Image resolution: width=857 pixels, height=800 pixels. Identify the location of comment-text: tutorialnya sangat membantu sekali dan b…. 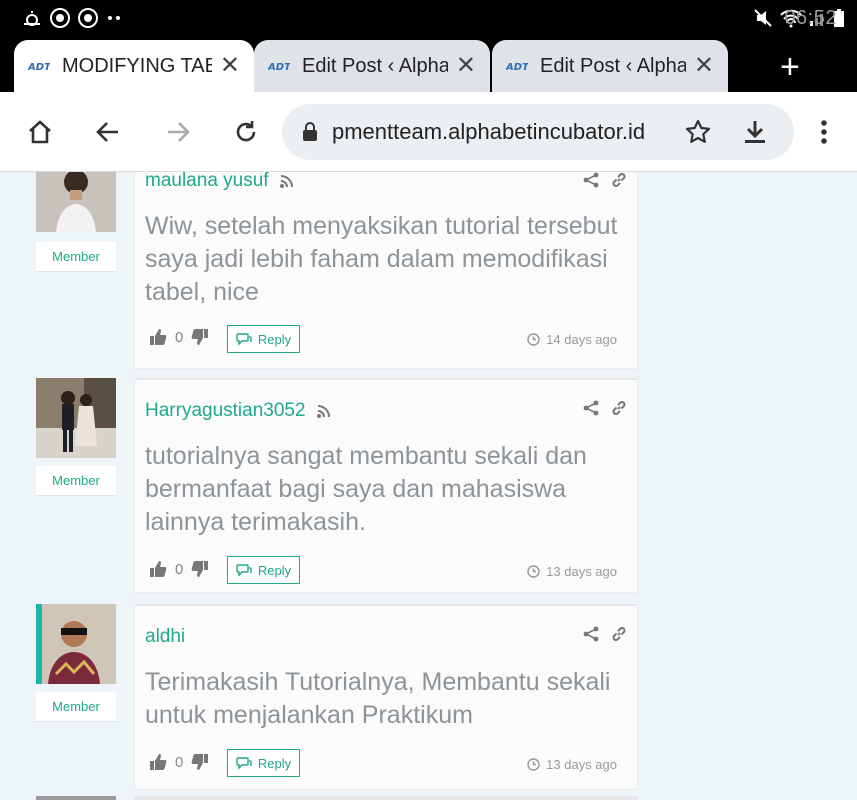
(366, 489).